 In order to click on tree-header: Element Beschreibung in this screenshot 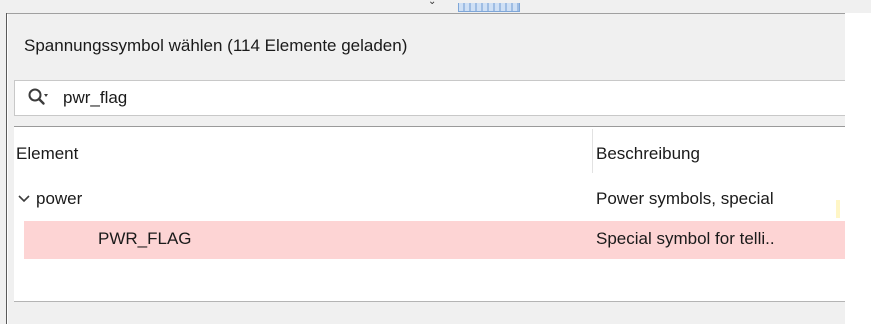, I will do `click(429, 150)`.